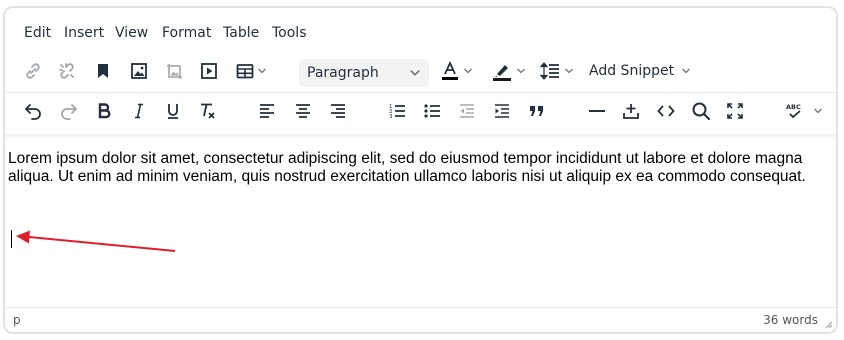 The image size is (844, 340). What do you see at coordinates (549, 71) in the screenshot?
I see `line-height-icon` at bounding box center [549, 71].